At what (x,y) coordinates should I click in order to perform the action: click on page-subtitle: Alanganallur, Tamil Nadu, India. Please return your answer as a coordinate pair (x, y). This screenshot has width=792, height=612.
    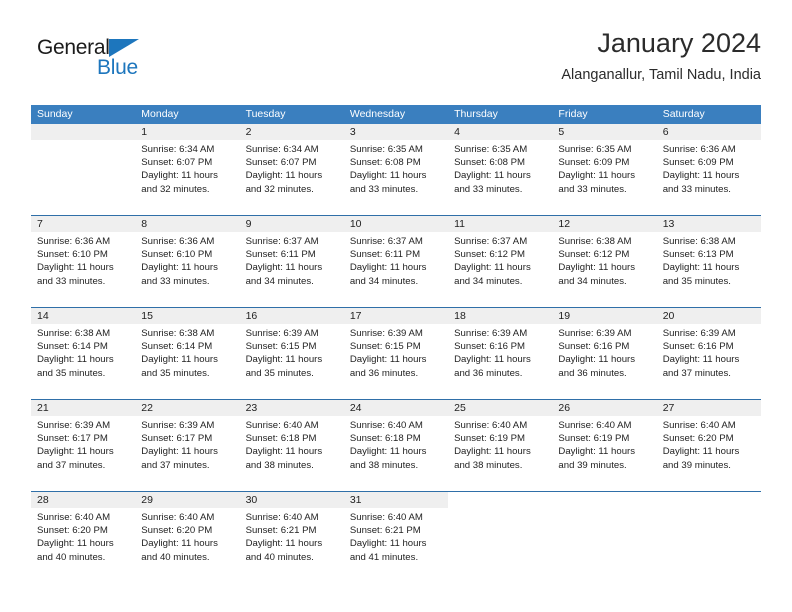
    Looking at the image, I should click on (661, 75).